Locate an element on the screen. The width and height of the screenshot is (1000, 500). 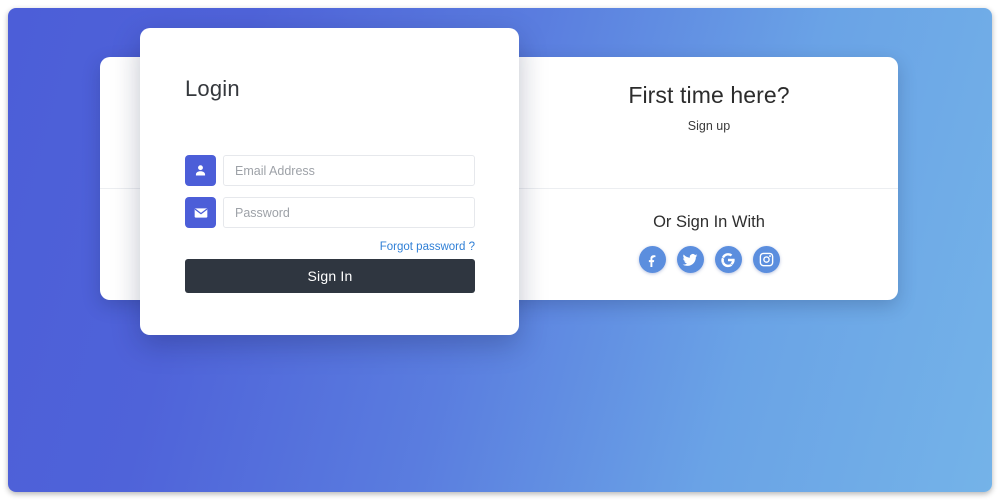
signup-section: First time here? Sign up is located at coordinates (709, 122).